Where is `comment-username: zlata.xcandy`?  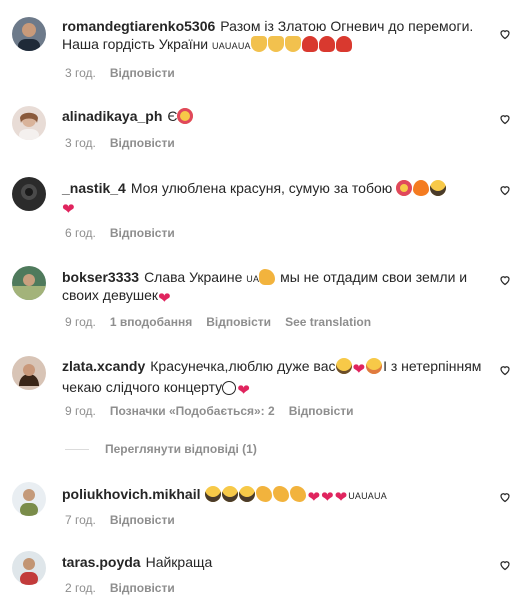
comment-username: zlata.xcandy is located at coordinates (103, 366).